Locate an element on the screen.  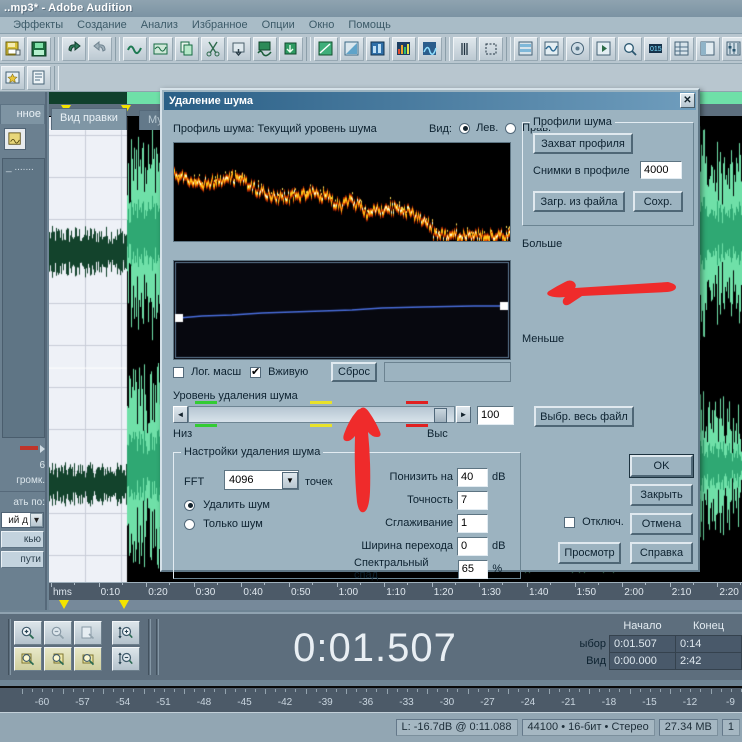
cd-view-icon is located at coordinates (578, 48).